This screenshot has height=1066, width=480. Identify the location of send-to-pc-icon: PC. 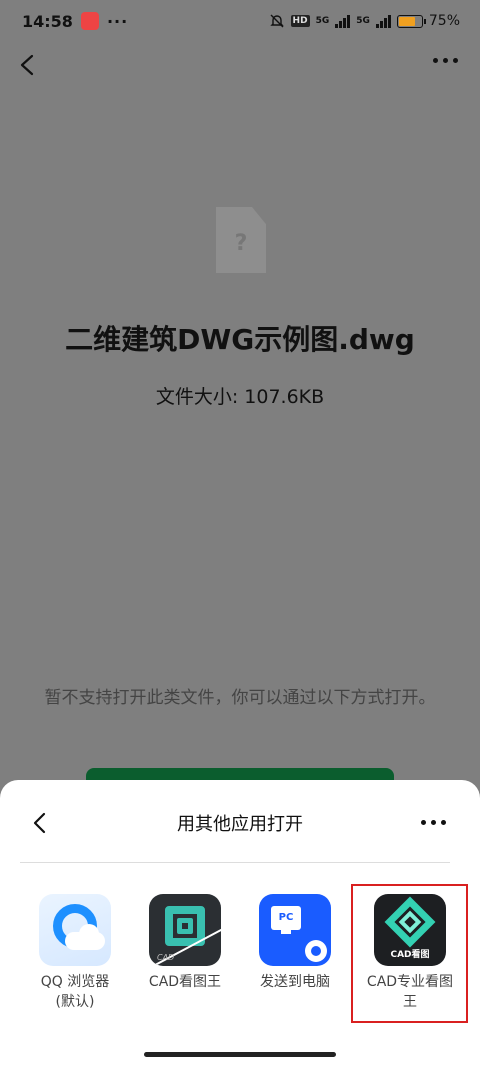
(295, 930).